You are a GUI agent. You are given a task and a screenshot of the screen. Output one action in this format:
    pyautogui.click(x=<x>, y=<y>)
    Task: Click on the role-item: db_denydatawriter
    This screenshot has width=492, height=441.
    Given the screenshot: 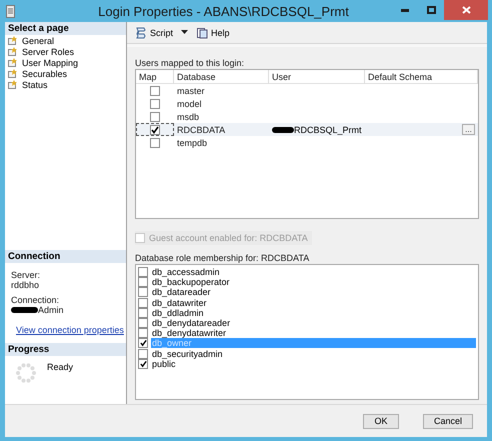 What is the action you would take?
    pyautogui.click(x=313, y=333)
    